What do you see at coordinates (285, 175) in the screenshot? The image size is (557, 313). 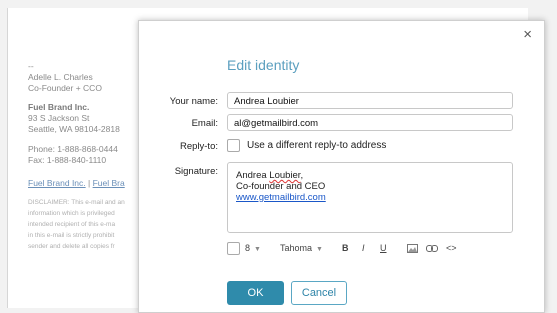 I see `signature-name-last: Loubier` at bounding box center [285, 175].